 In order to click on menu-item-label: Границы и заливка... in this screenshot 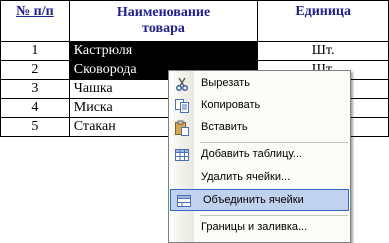, I will do `click(254, 227)`.